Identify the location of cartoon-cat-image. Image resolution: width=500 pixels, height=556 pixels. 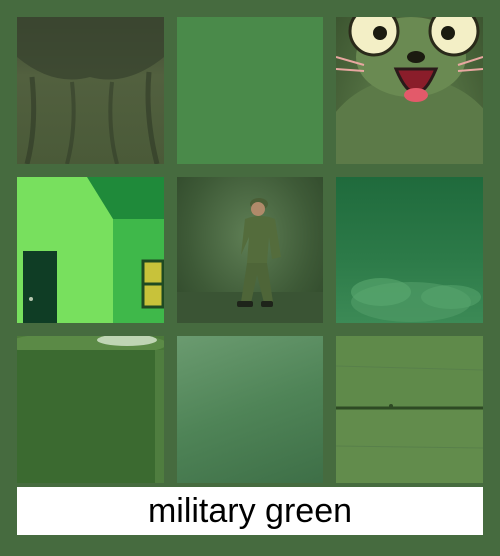
(409, 90).